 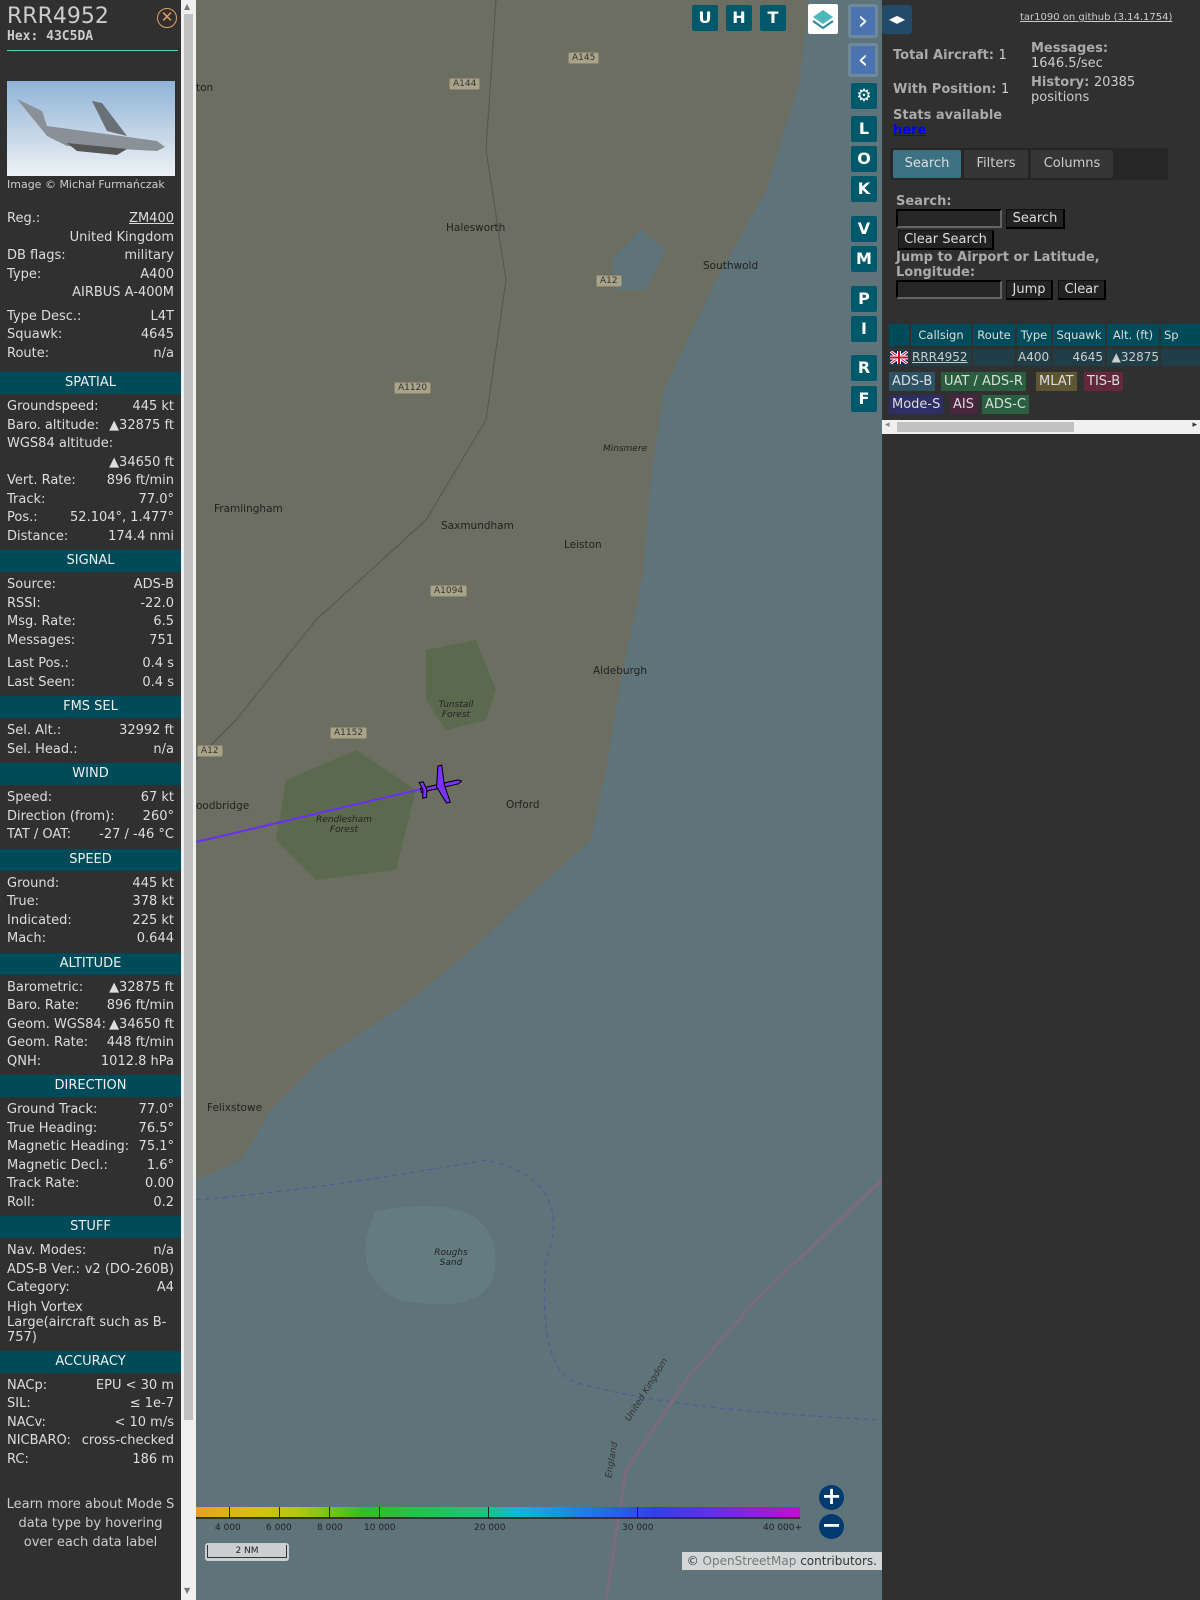 I want to click on info-value: ZM400, so click(x=151, y=219).